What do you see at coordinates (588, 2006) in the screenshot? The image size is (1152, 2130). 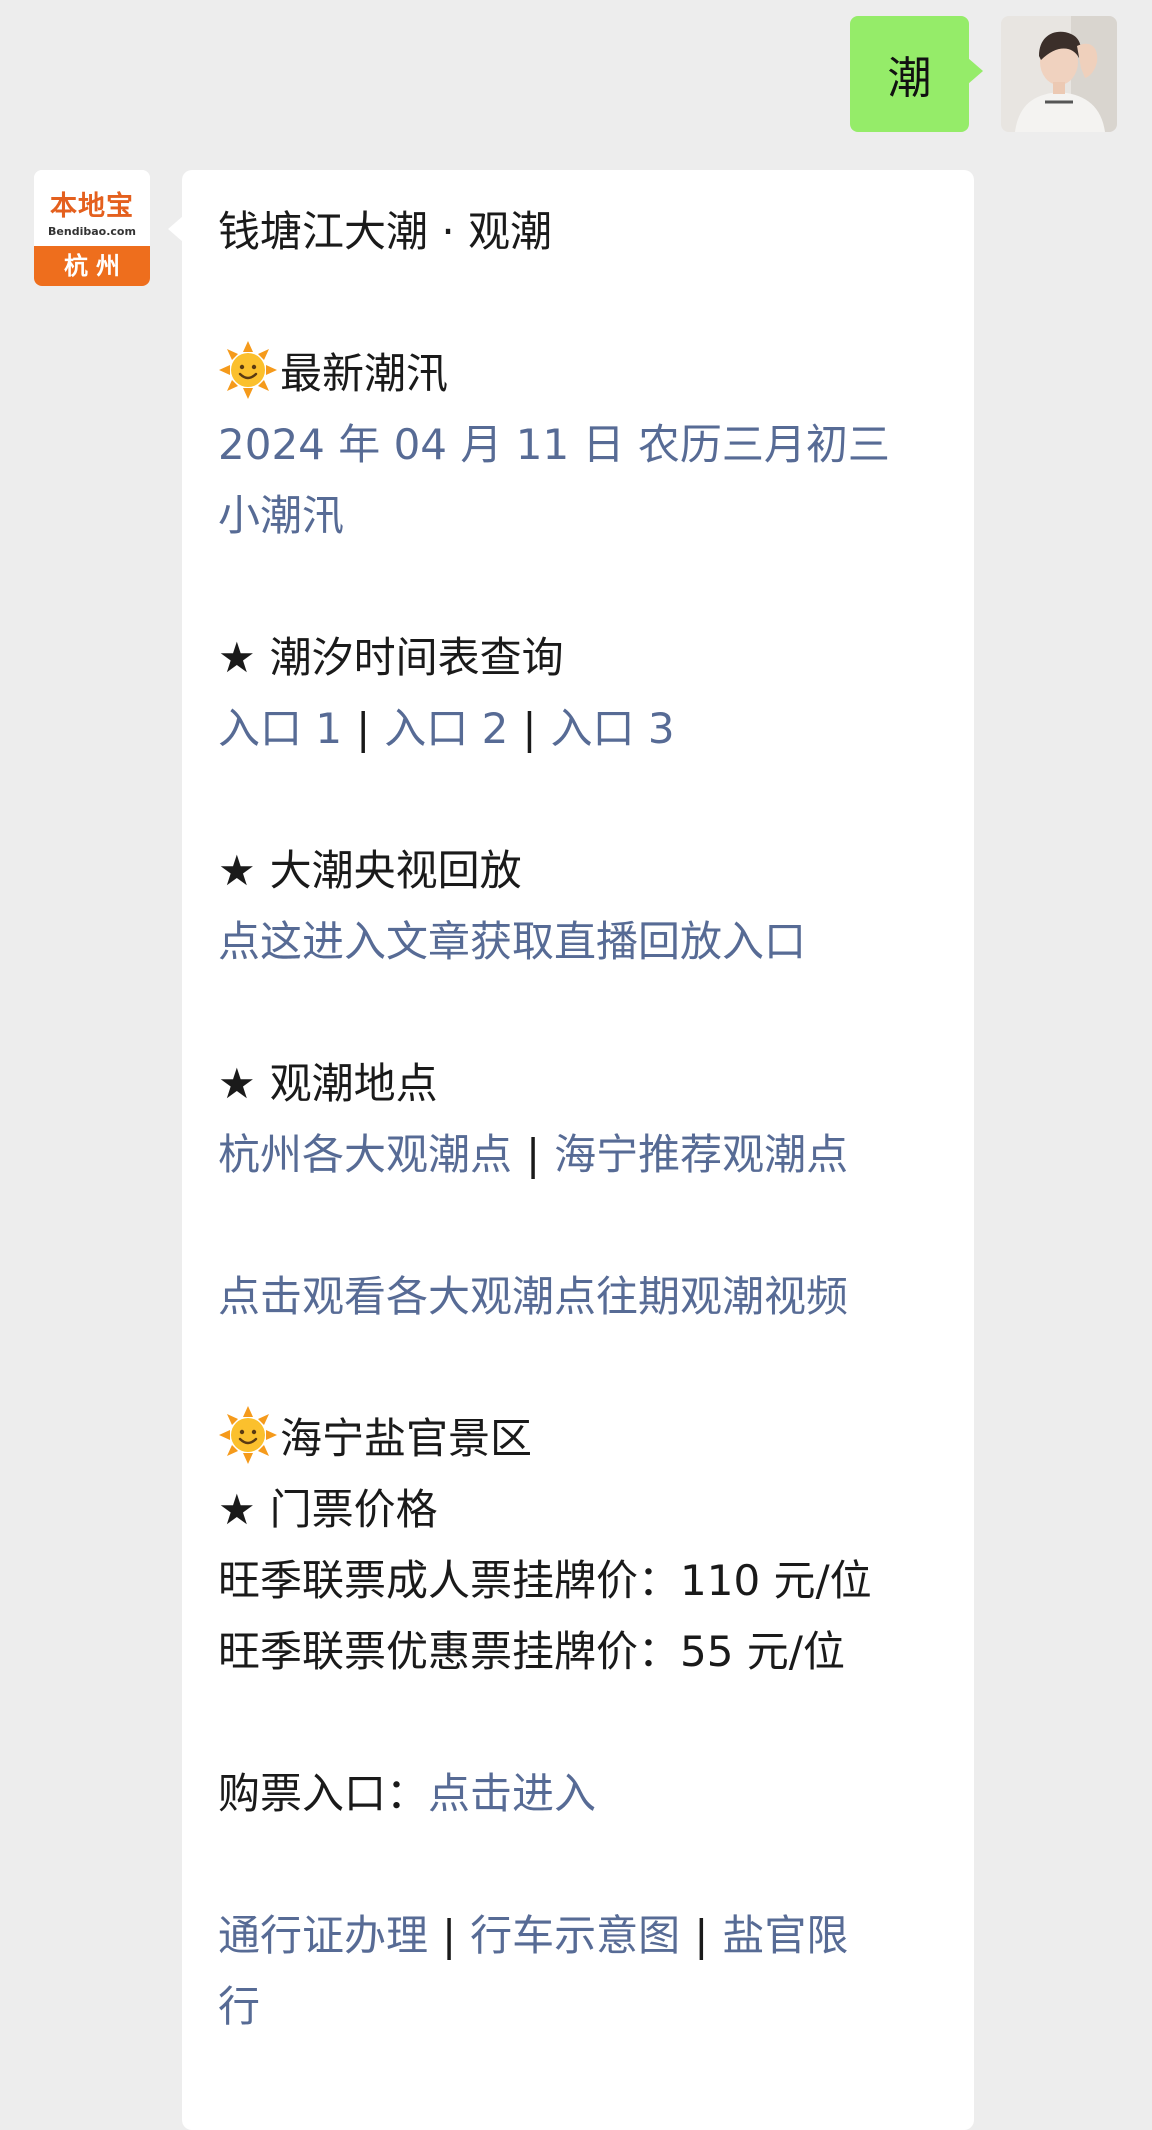 I see `yanguan-restriction-link-continued: 行` at bounding box center [588, 2006].